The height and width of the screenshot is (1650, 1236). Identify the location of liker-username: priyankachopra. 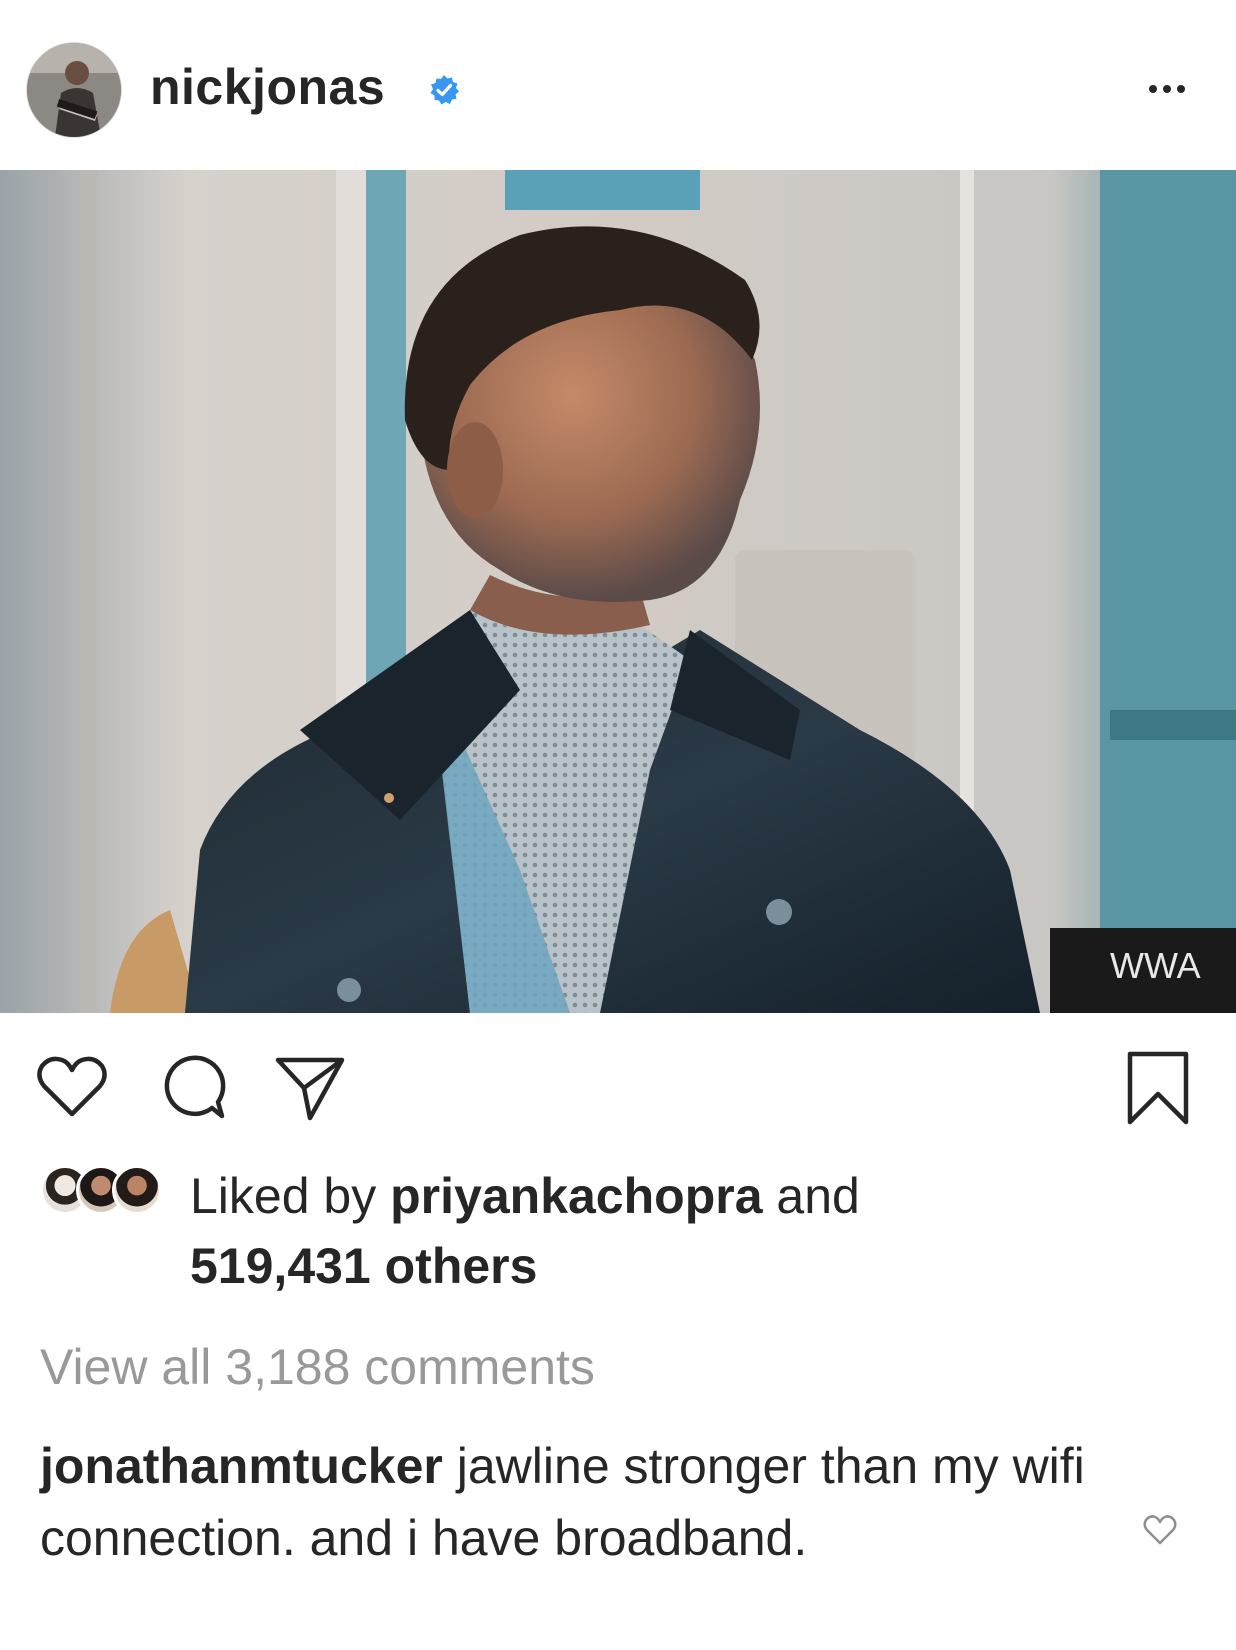
(576, 1196).